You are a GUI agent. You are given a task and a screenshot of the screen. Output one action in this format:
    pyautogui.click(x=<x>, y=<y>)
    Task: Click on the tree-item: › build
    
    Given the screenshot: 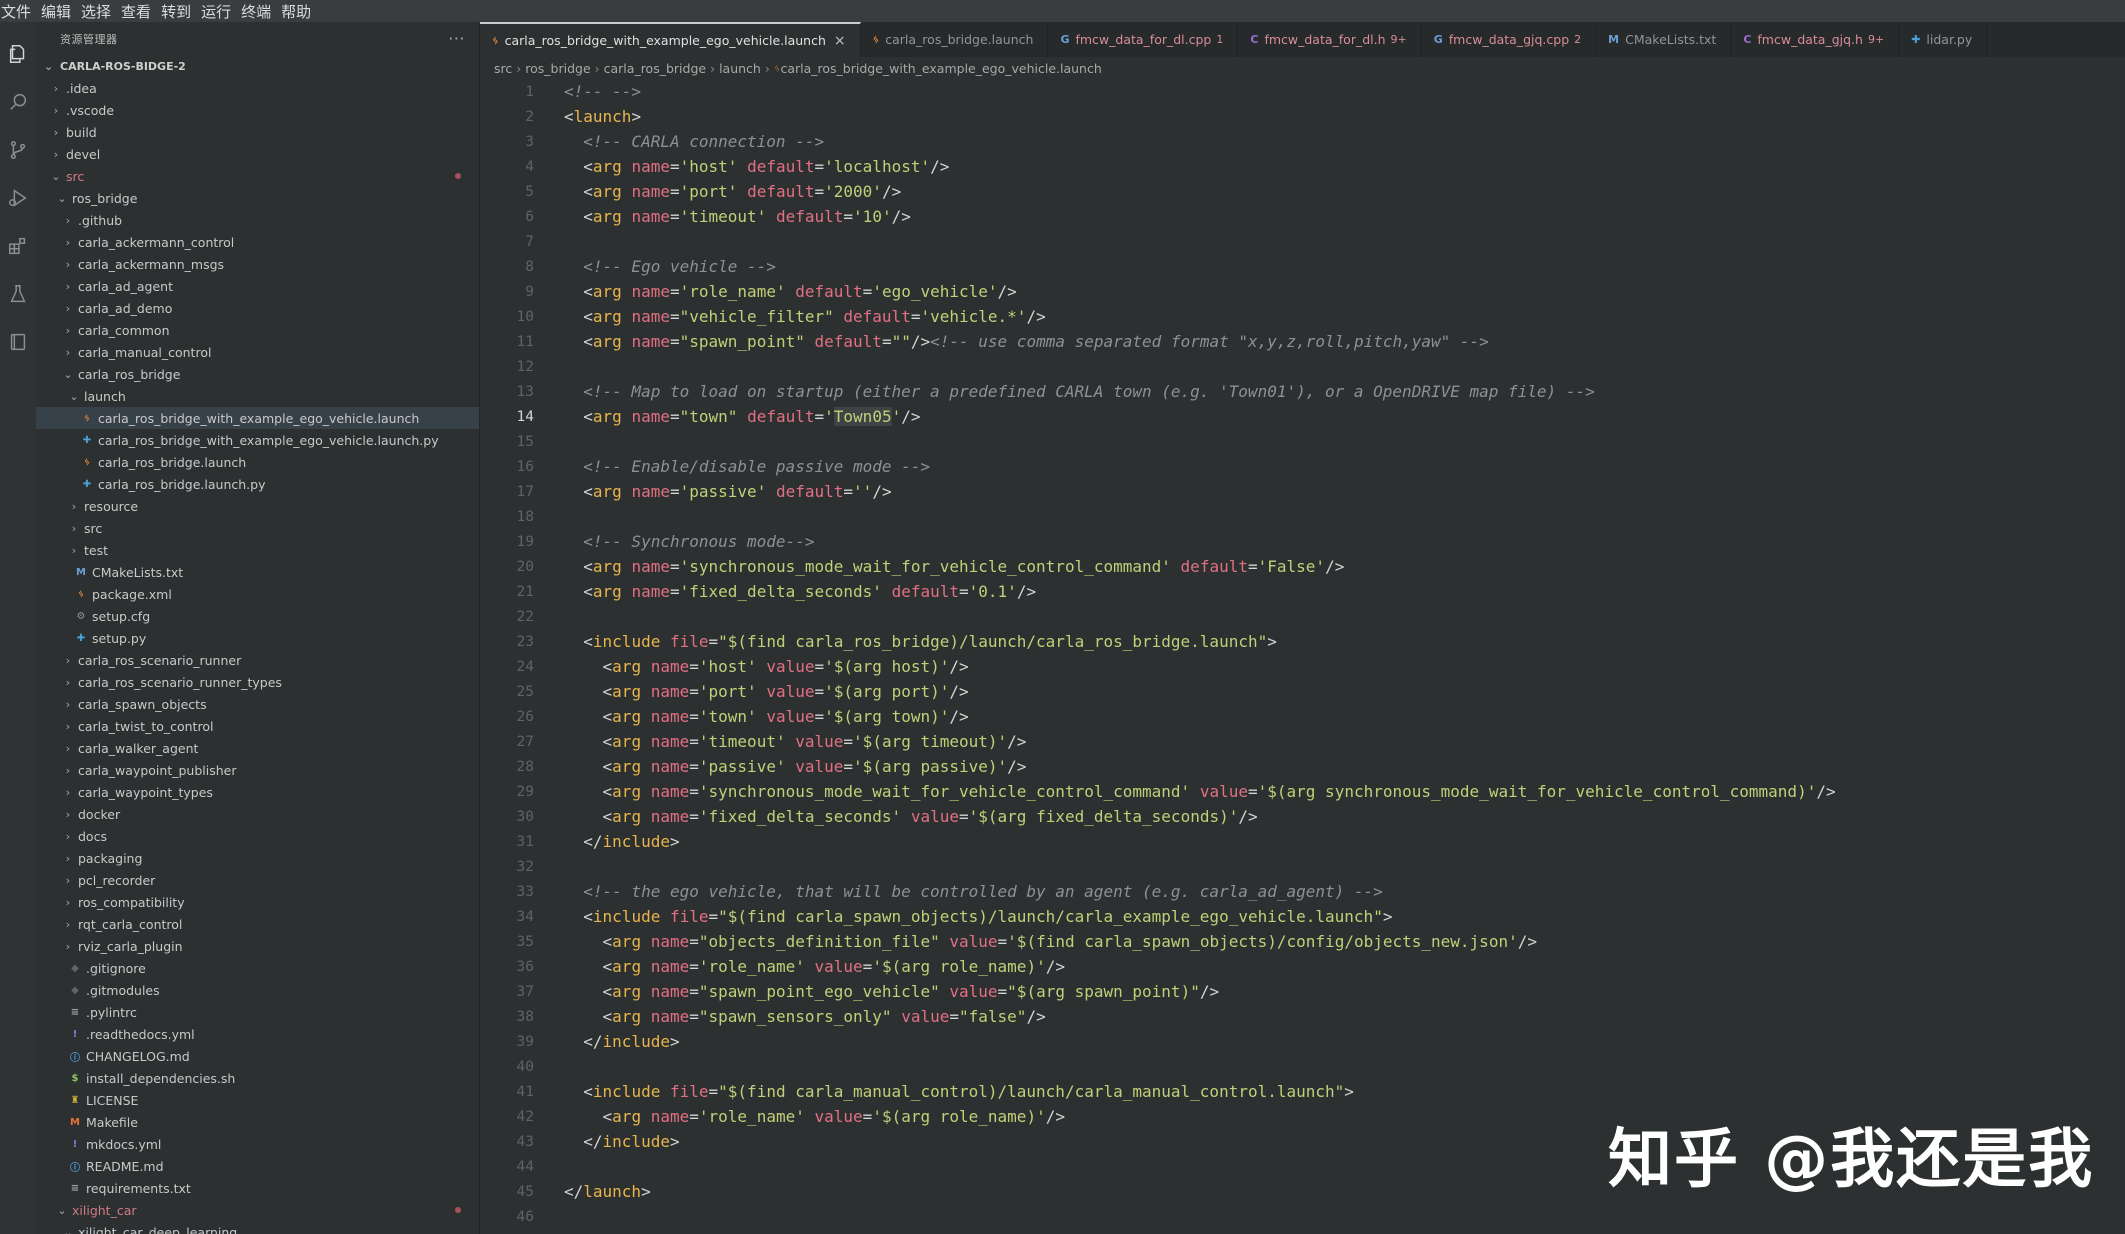 What is the action you would take?
    pyautogui.click(x=257, y=132)
    